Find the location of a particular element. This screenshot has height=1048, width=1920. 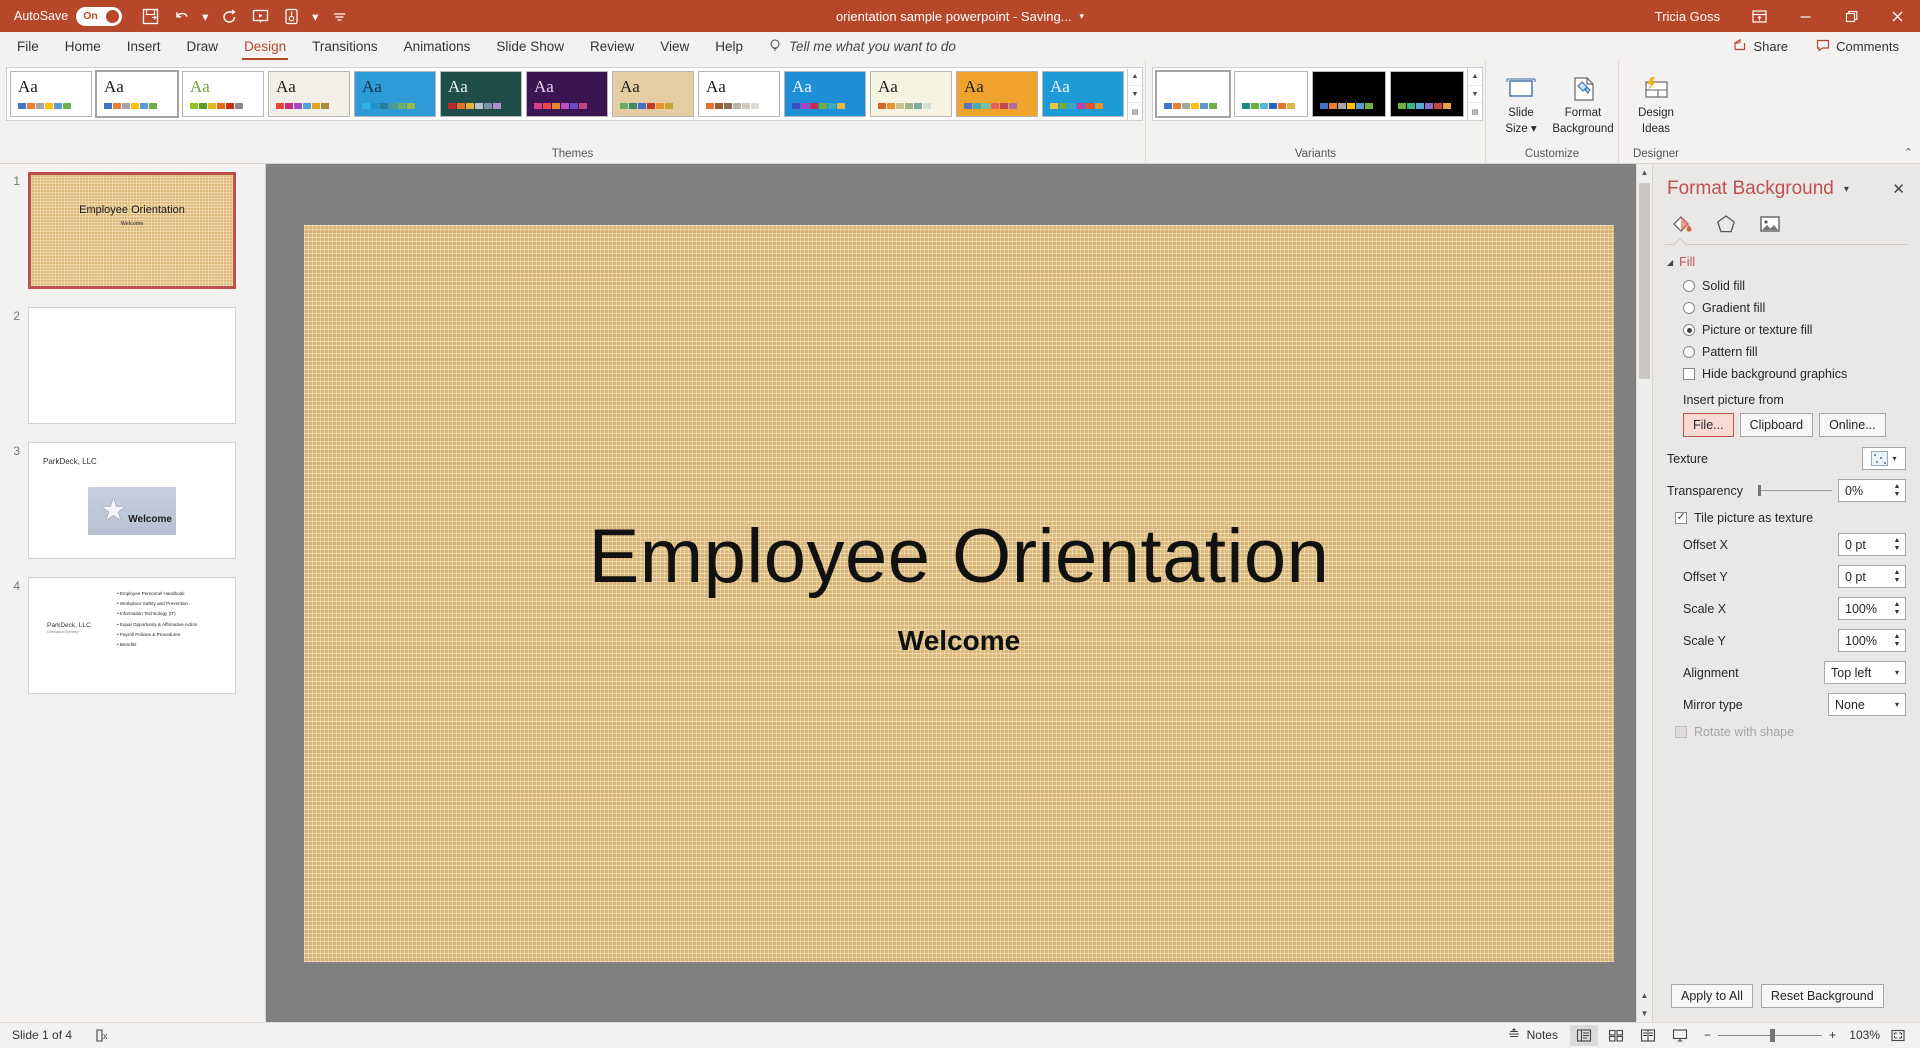

redo-icon is located at coordinates (229, 16).